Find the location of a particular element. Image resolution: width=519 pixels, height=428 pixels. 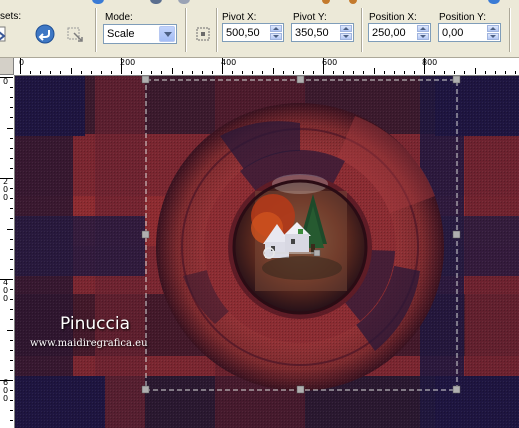

pivot-x-spinner is located at coordinates (276, 32).